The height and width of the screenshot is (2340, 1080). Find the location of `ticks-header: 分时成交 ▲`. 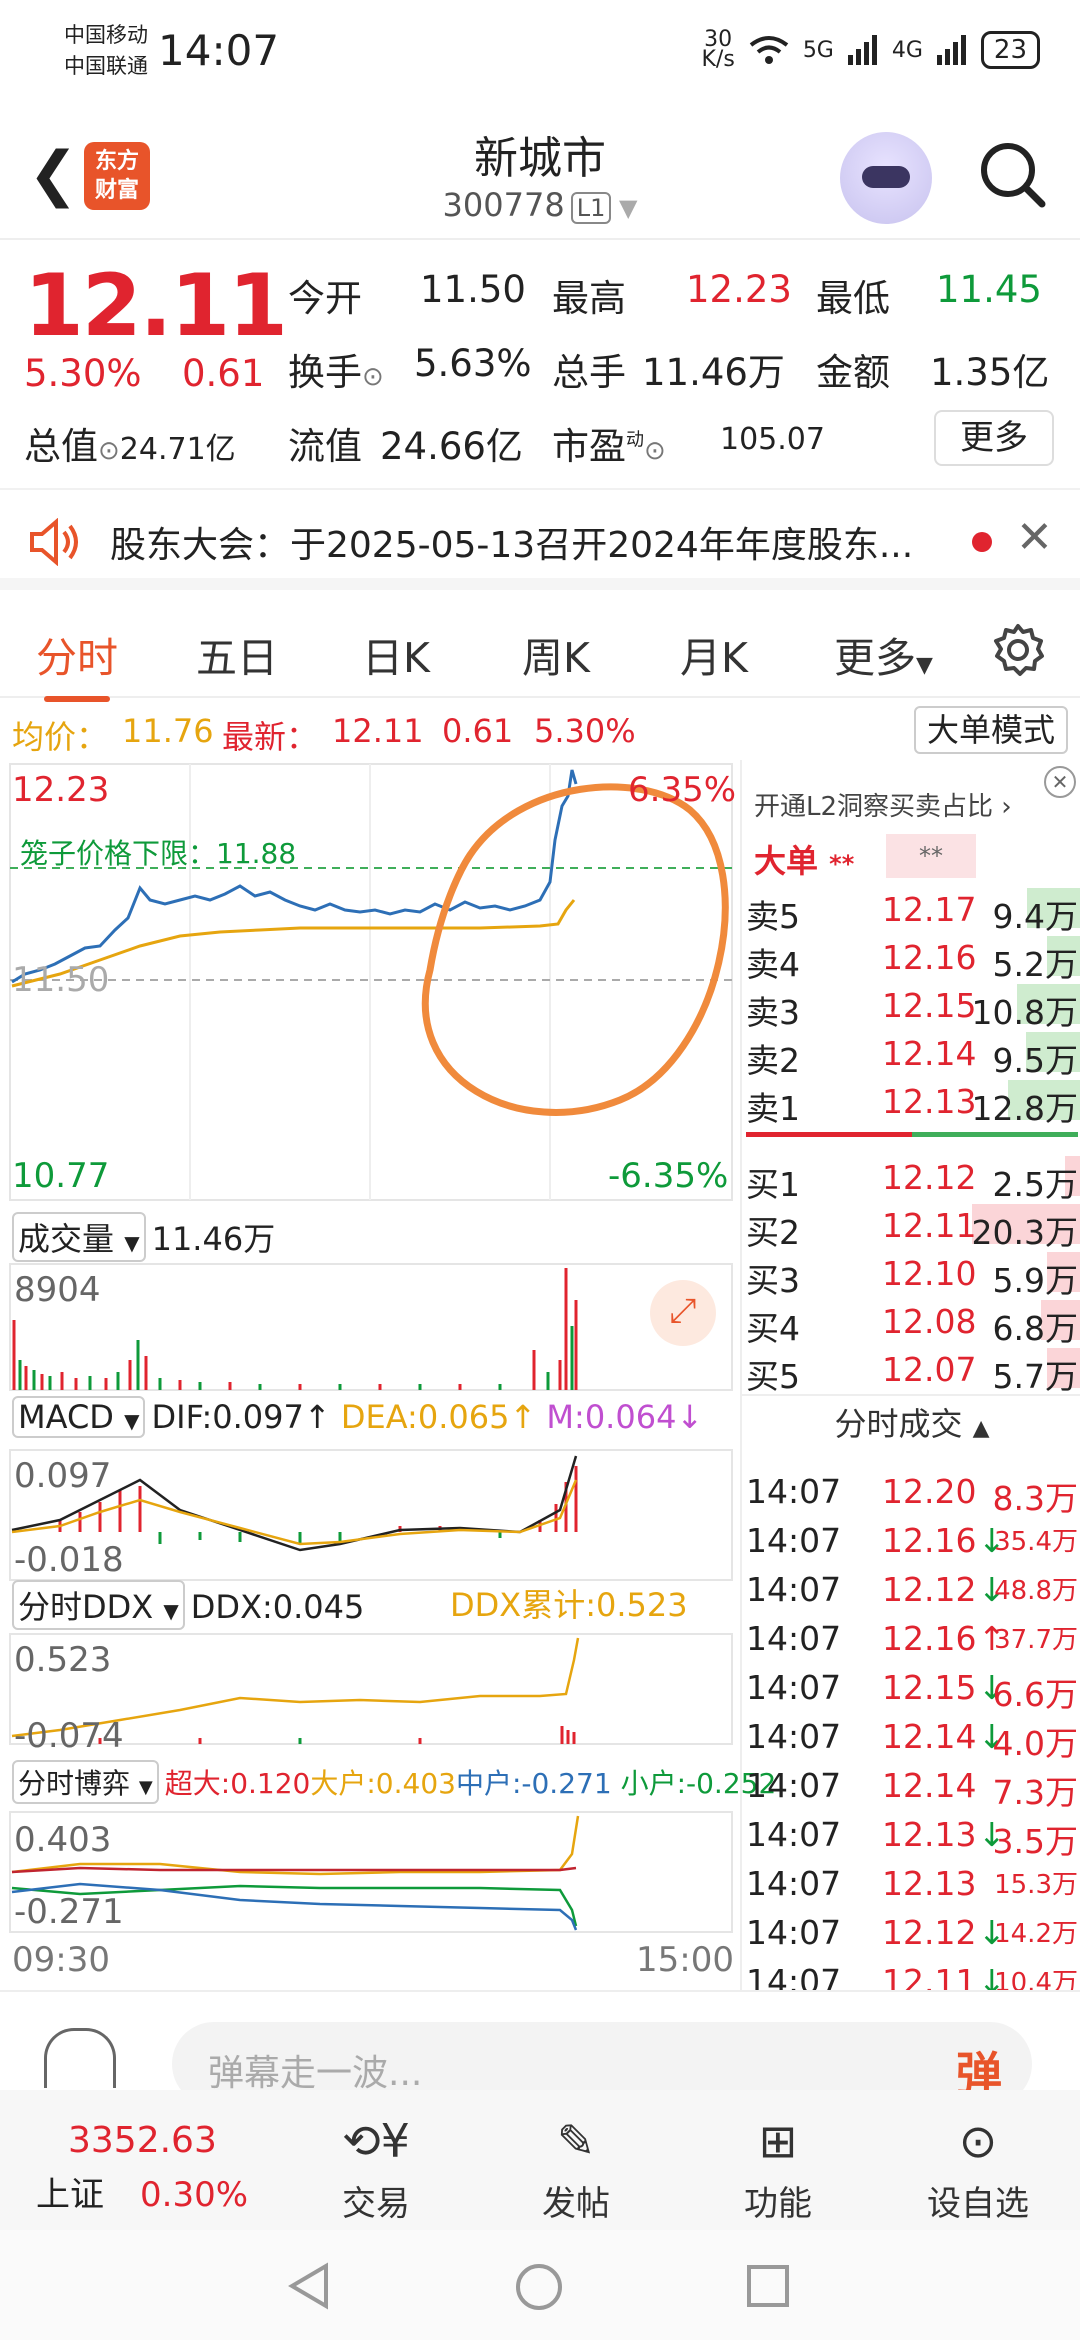

ticks-header: 分时成交 ▲ is located at coordinates (911, 1422).